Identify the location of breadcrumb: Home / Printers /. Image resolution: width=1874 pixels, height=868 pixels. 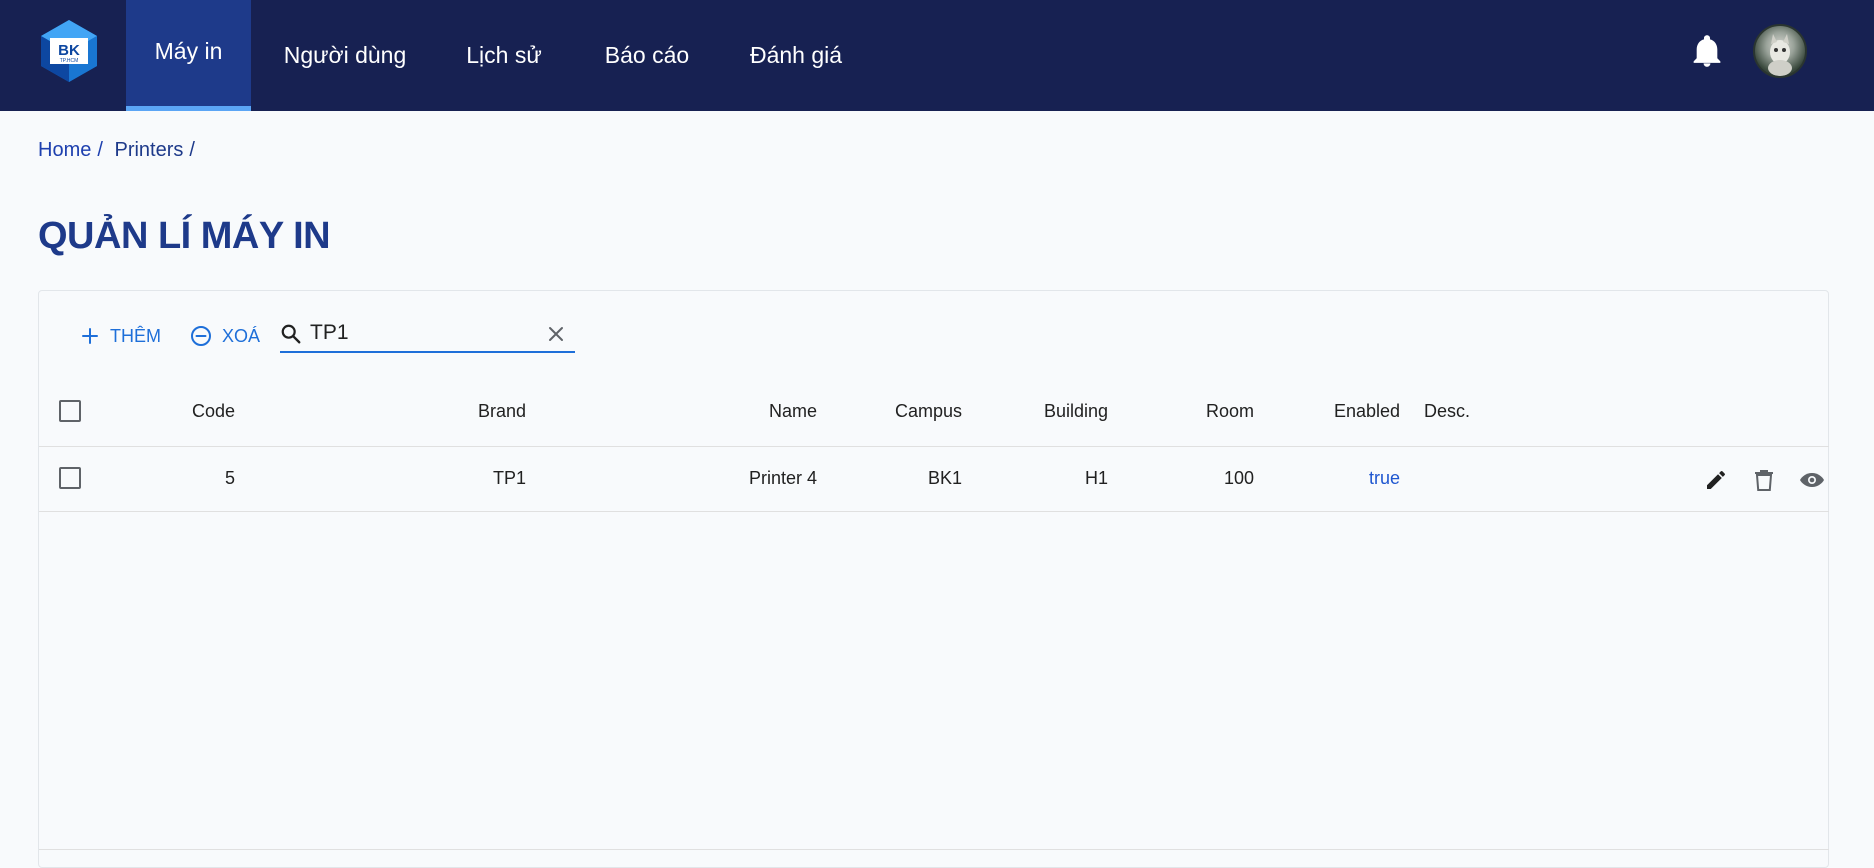
(119, 150).